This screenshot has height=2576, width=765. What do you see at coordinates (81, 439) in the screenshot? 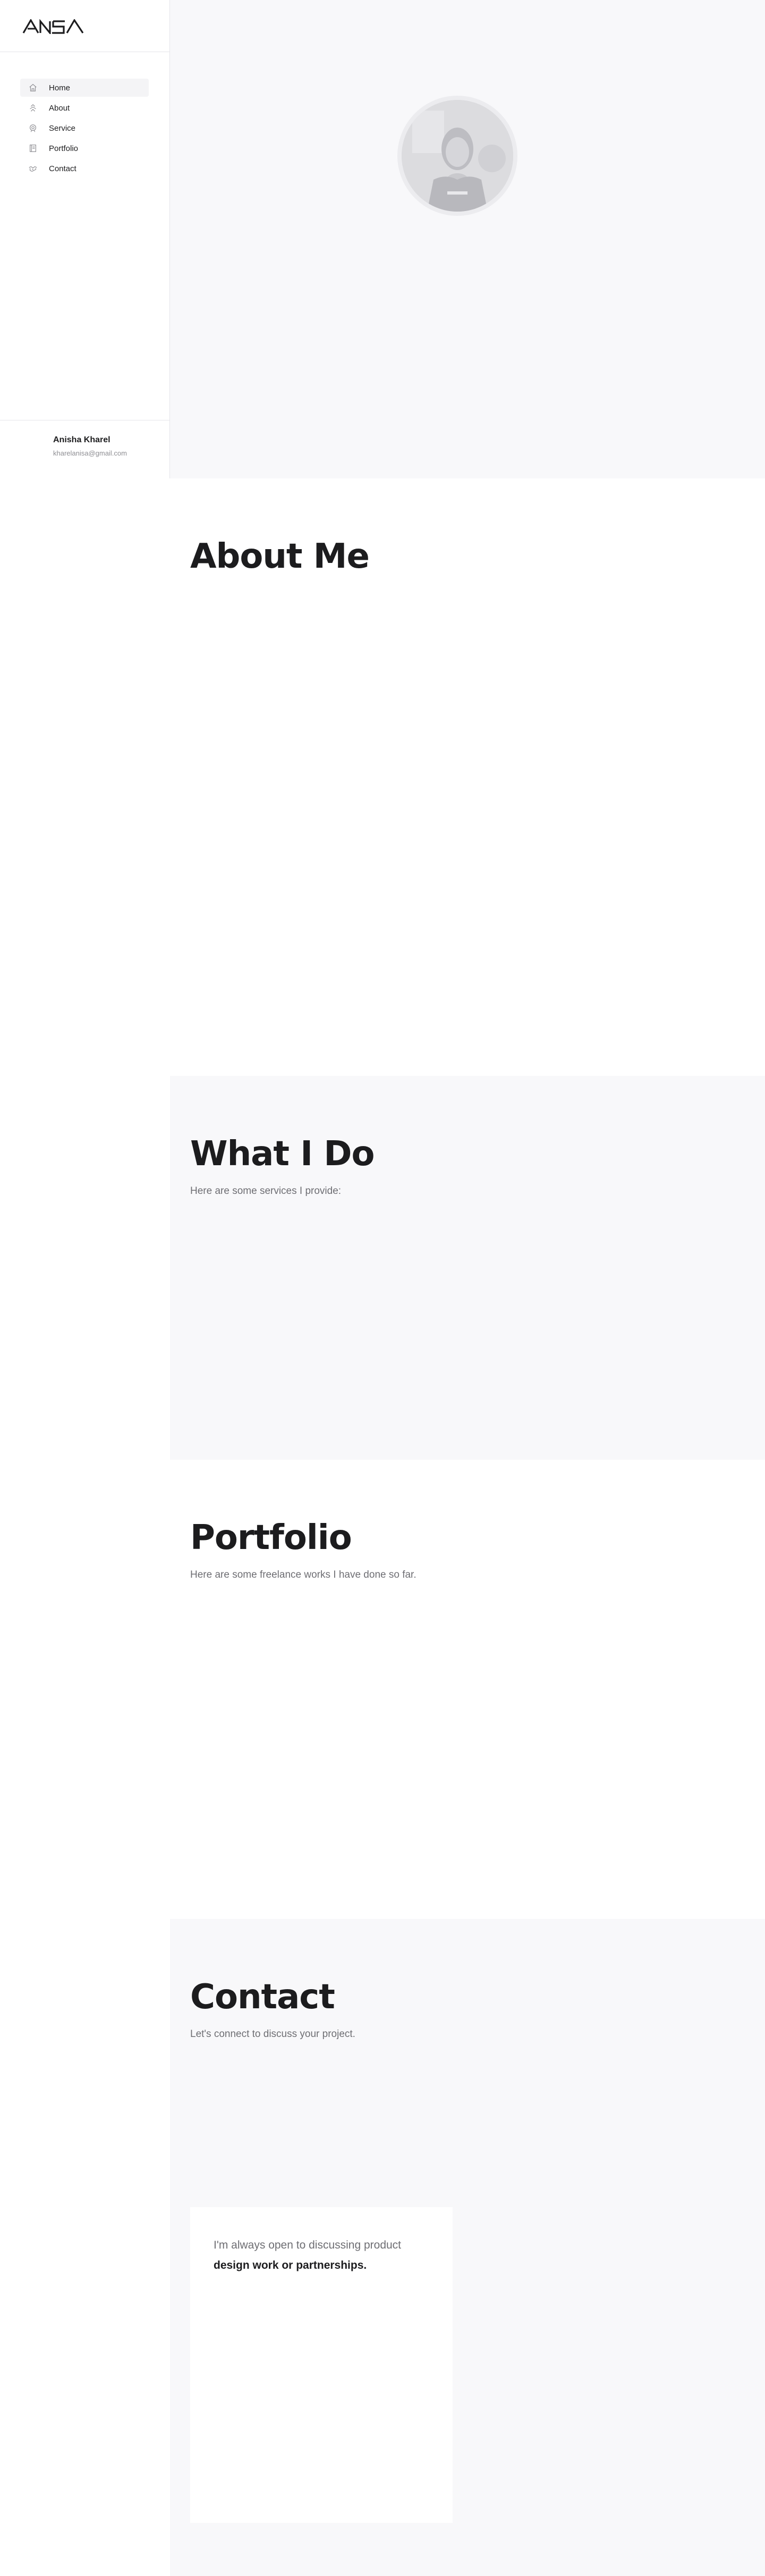
I see `profile-name: Anisha Kharel` at bounding box center [81, 439].